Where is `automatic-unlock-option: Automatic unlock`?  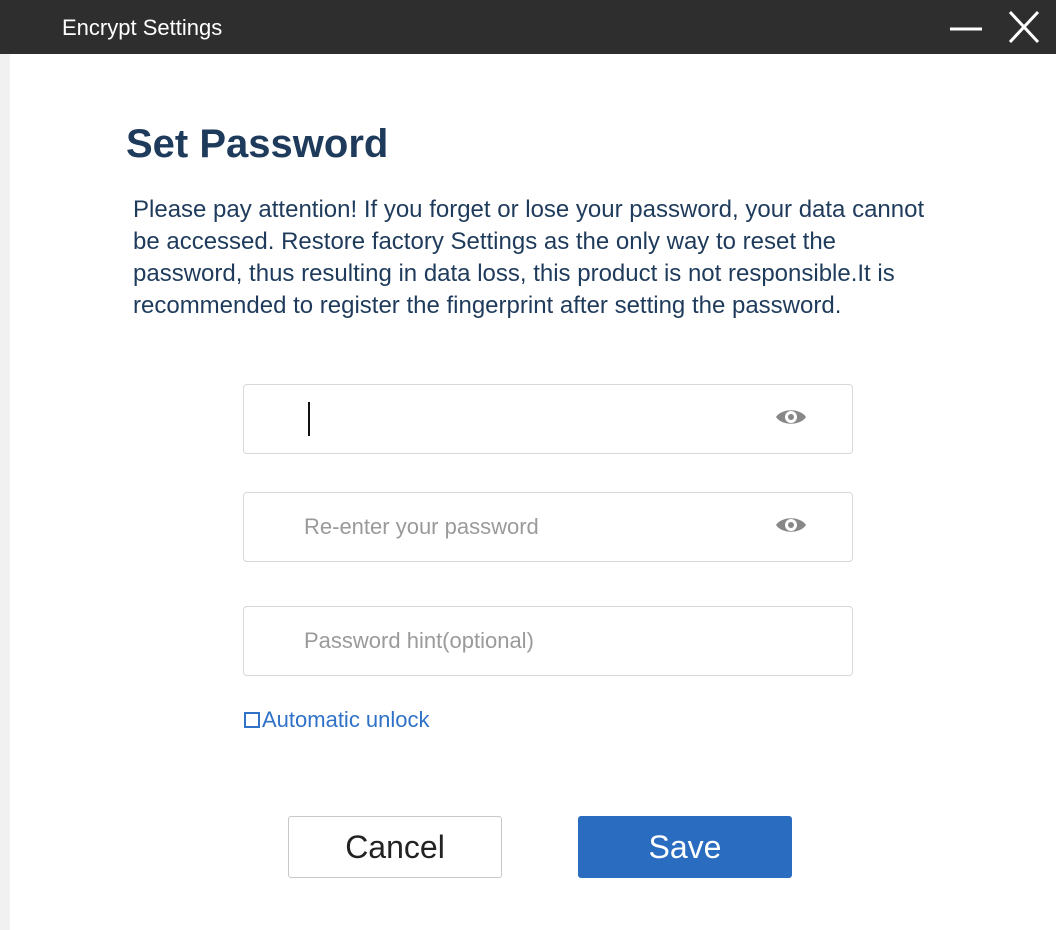
automatic-unlock-option: Automatic unlock is located at coordinates (337, 720).